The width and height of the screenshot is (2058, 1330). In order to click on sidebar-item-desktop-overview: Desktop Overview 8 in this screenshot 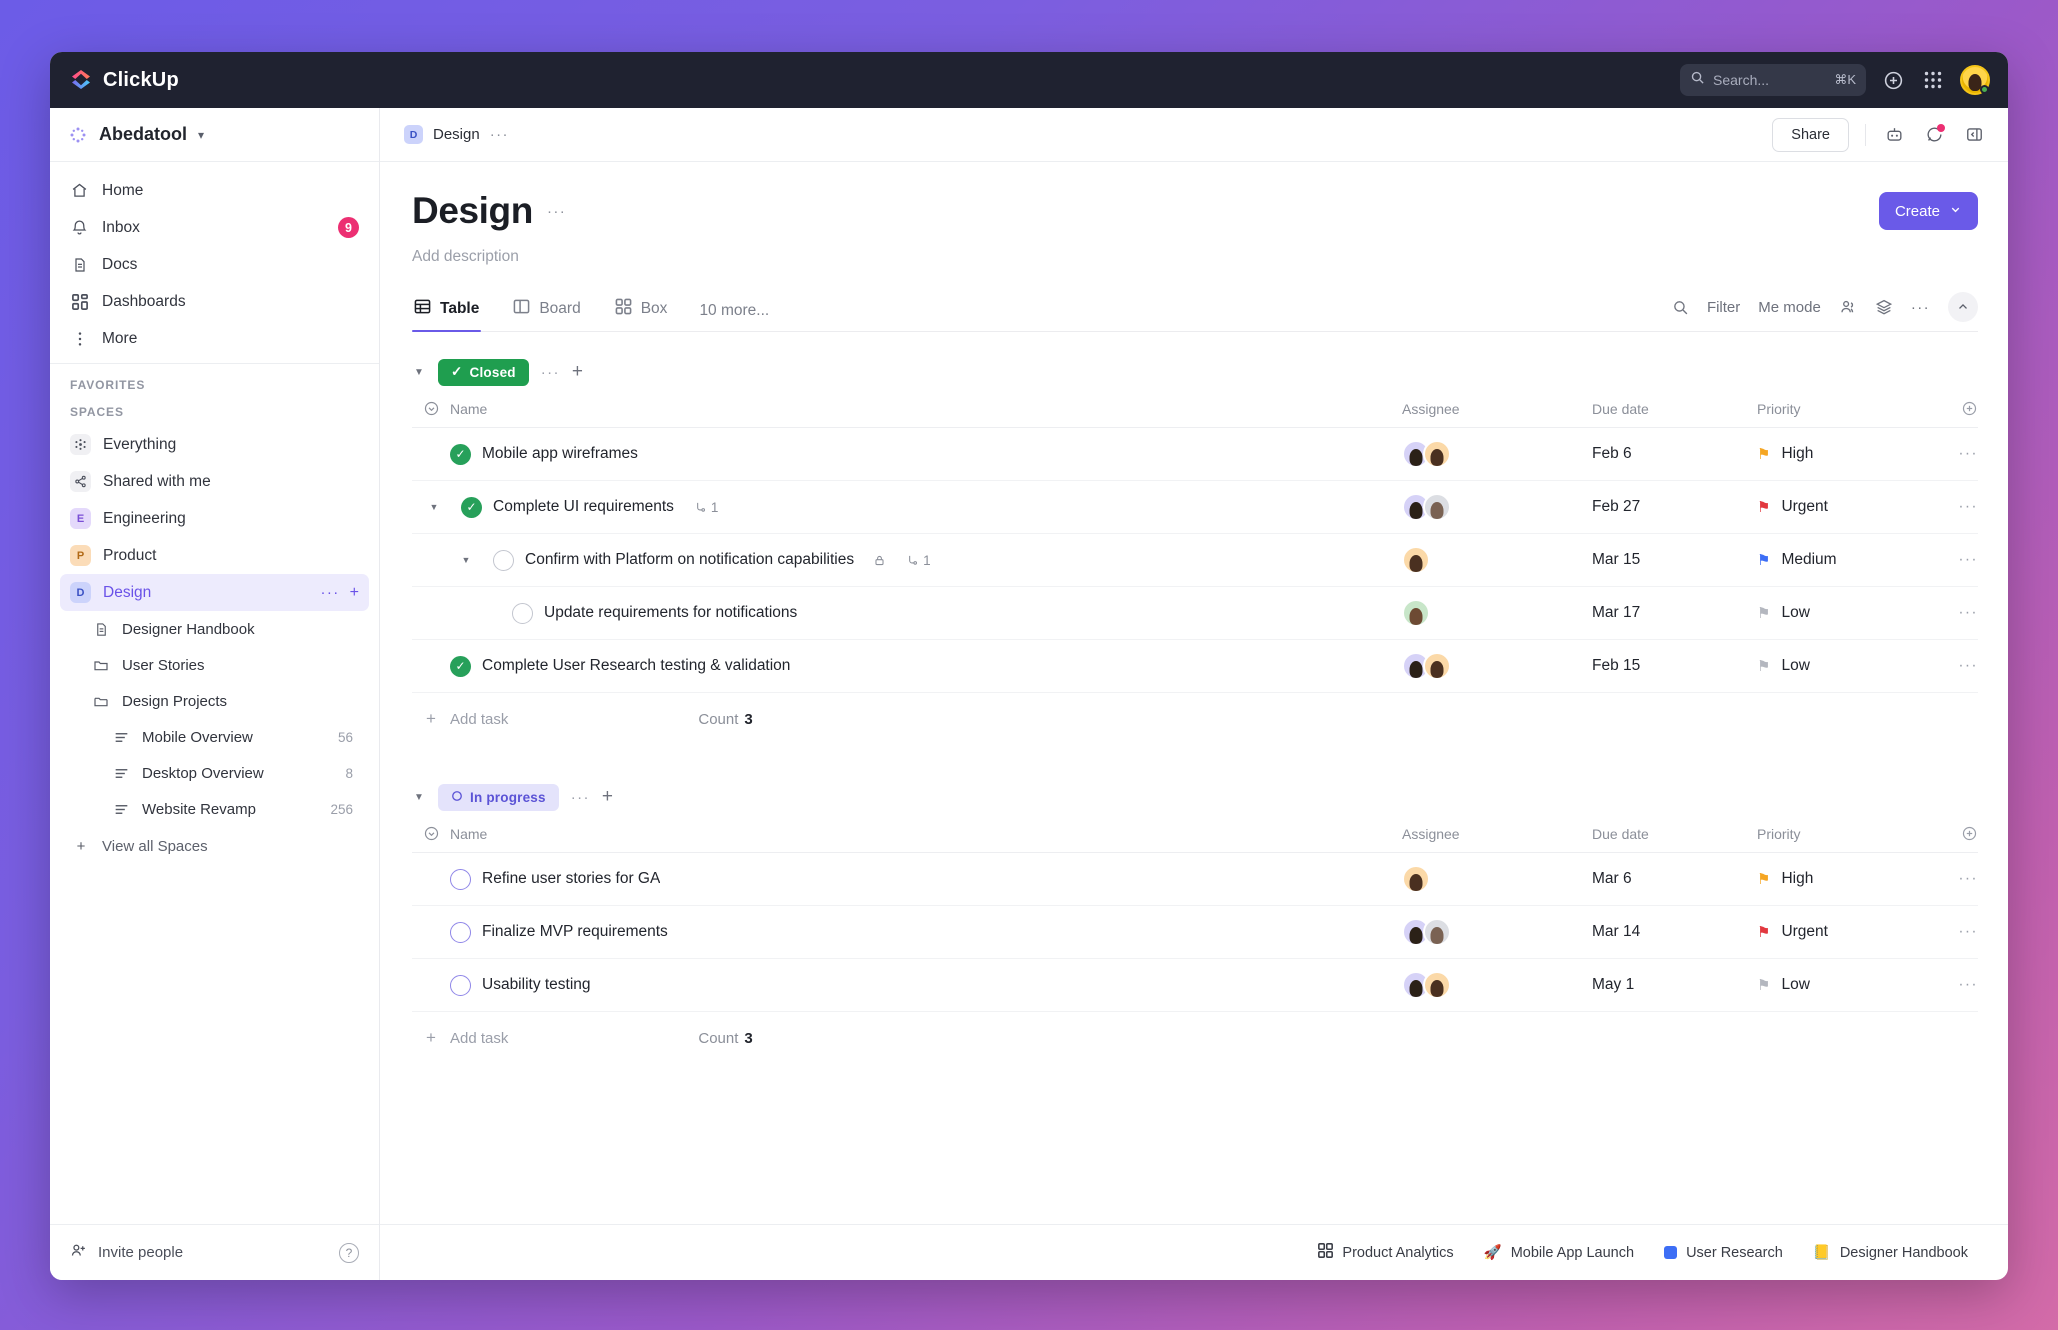, I will do `click(214, 773)`.